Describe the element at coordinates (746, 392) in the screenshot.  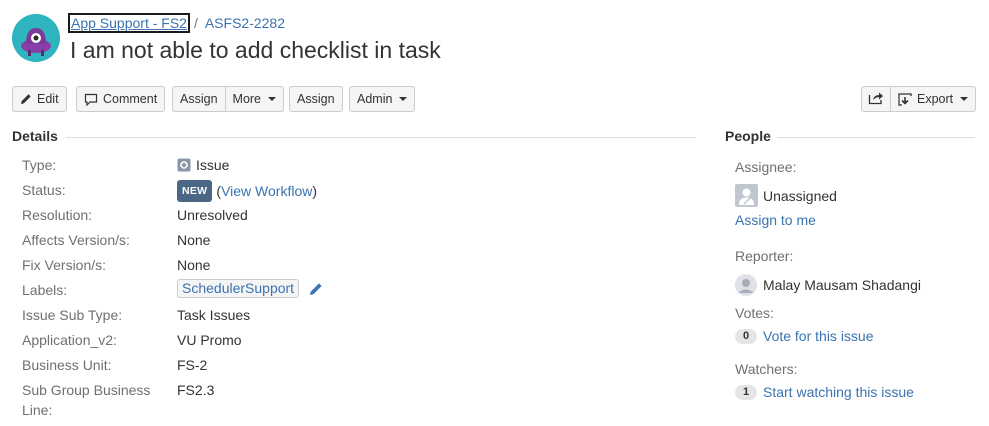
I see `watchers-count-badge: 1` at that location.